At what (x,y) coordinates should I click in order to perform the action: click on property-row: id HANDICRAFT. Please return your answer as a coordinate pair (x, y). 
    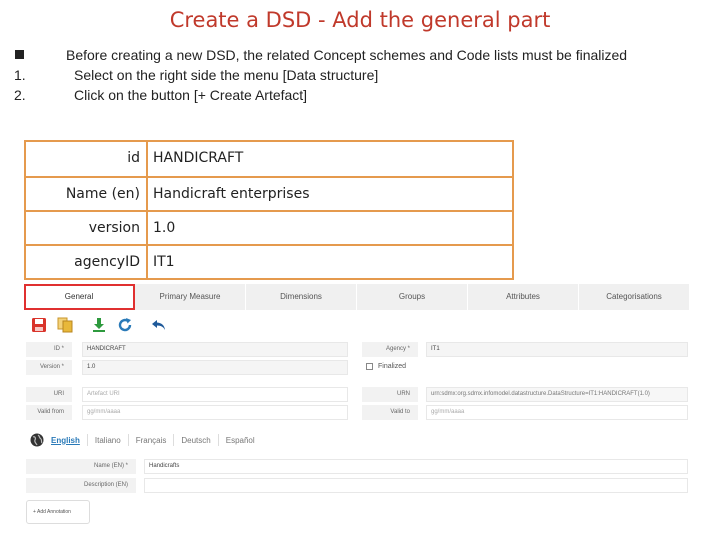
    Looking at the image, I should click on (269, 159).